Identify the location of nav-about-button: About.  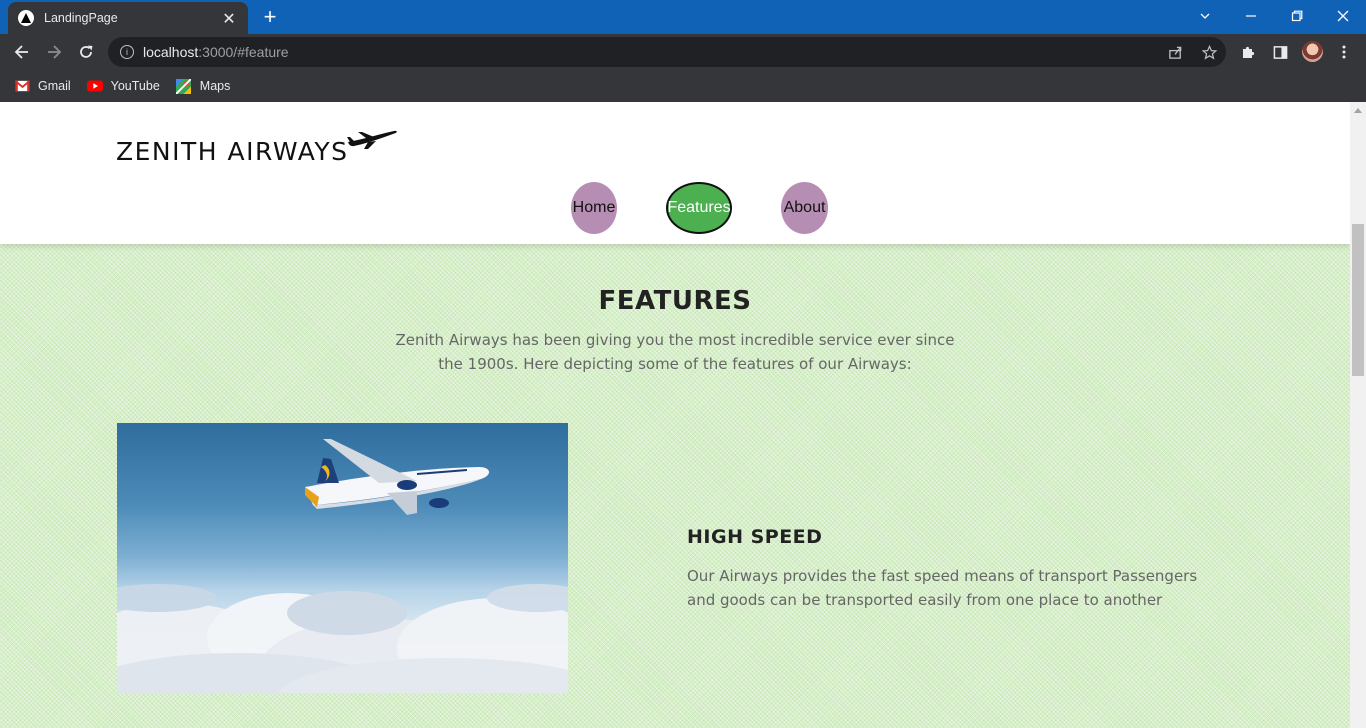
(804, 208).